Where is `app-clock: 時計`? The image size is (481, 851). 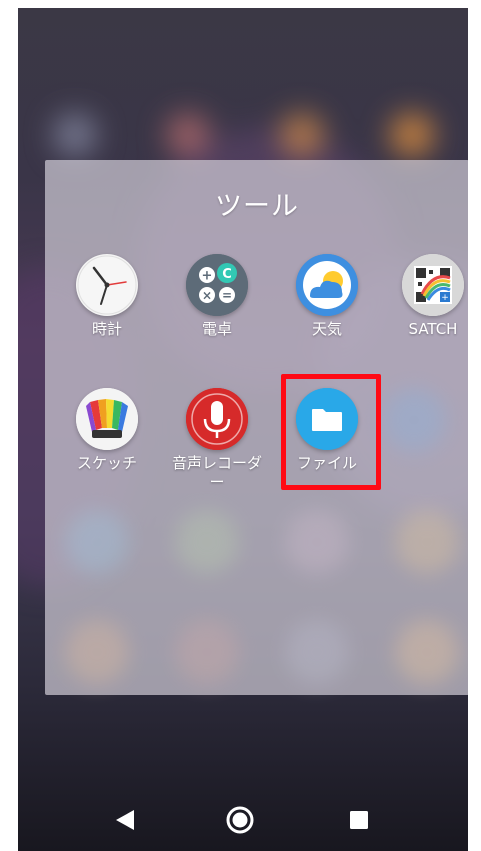 app-clock: 時計 is located at coordinates (107, 296).